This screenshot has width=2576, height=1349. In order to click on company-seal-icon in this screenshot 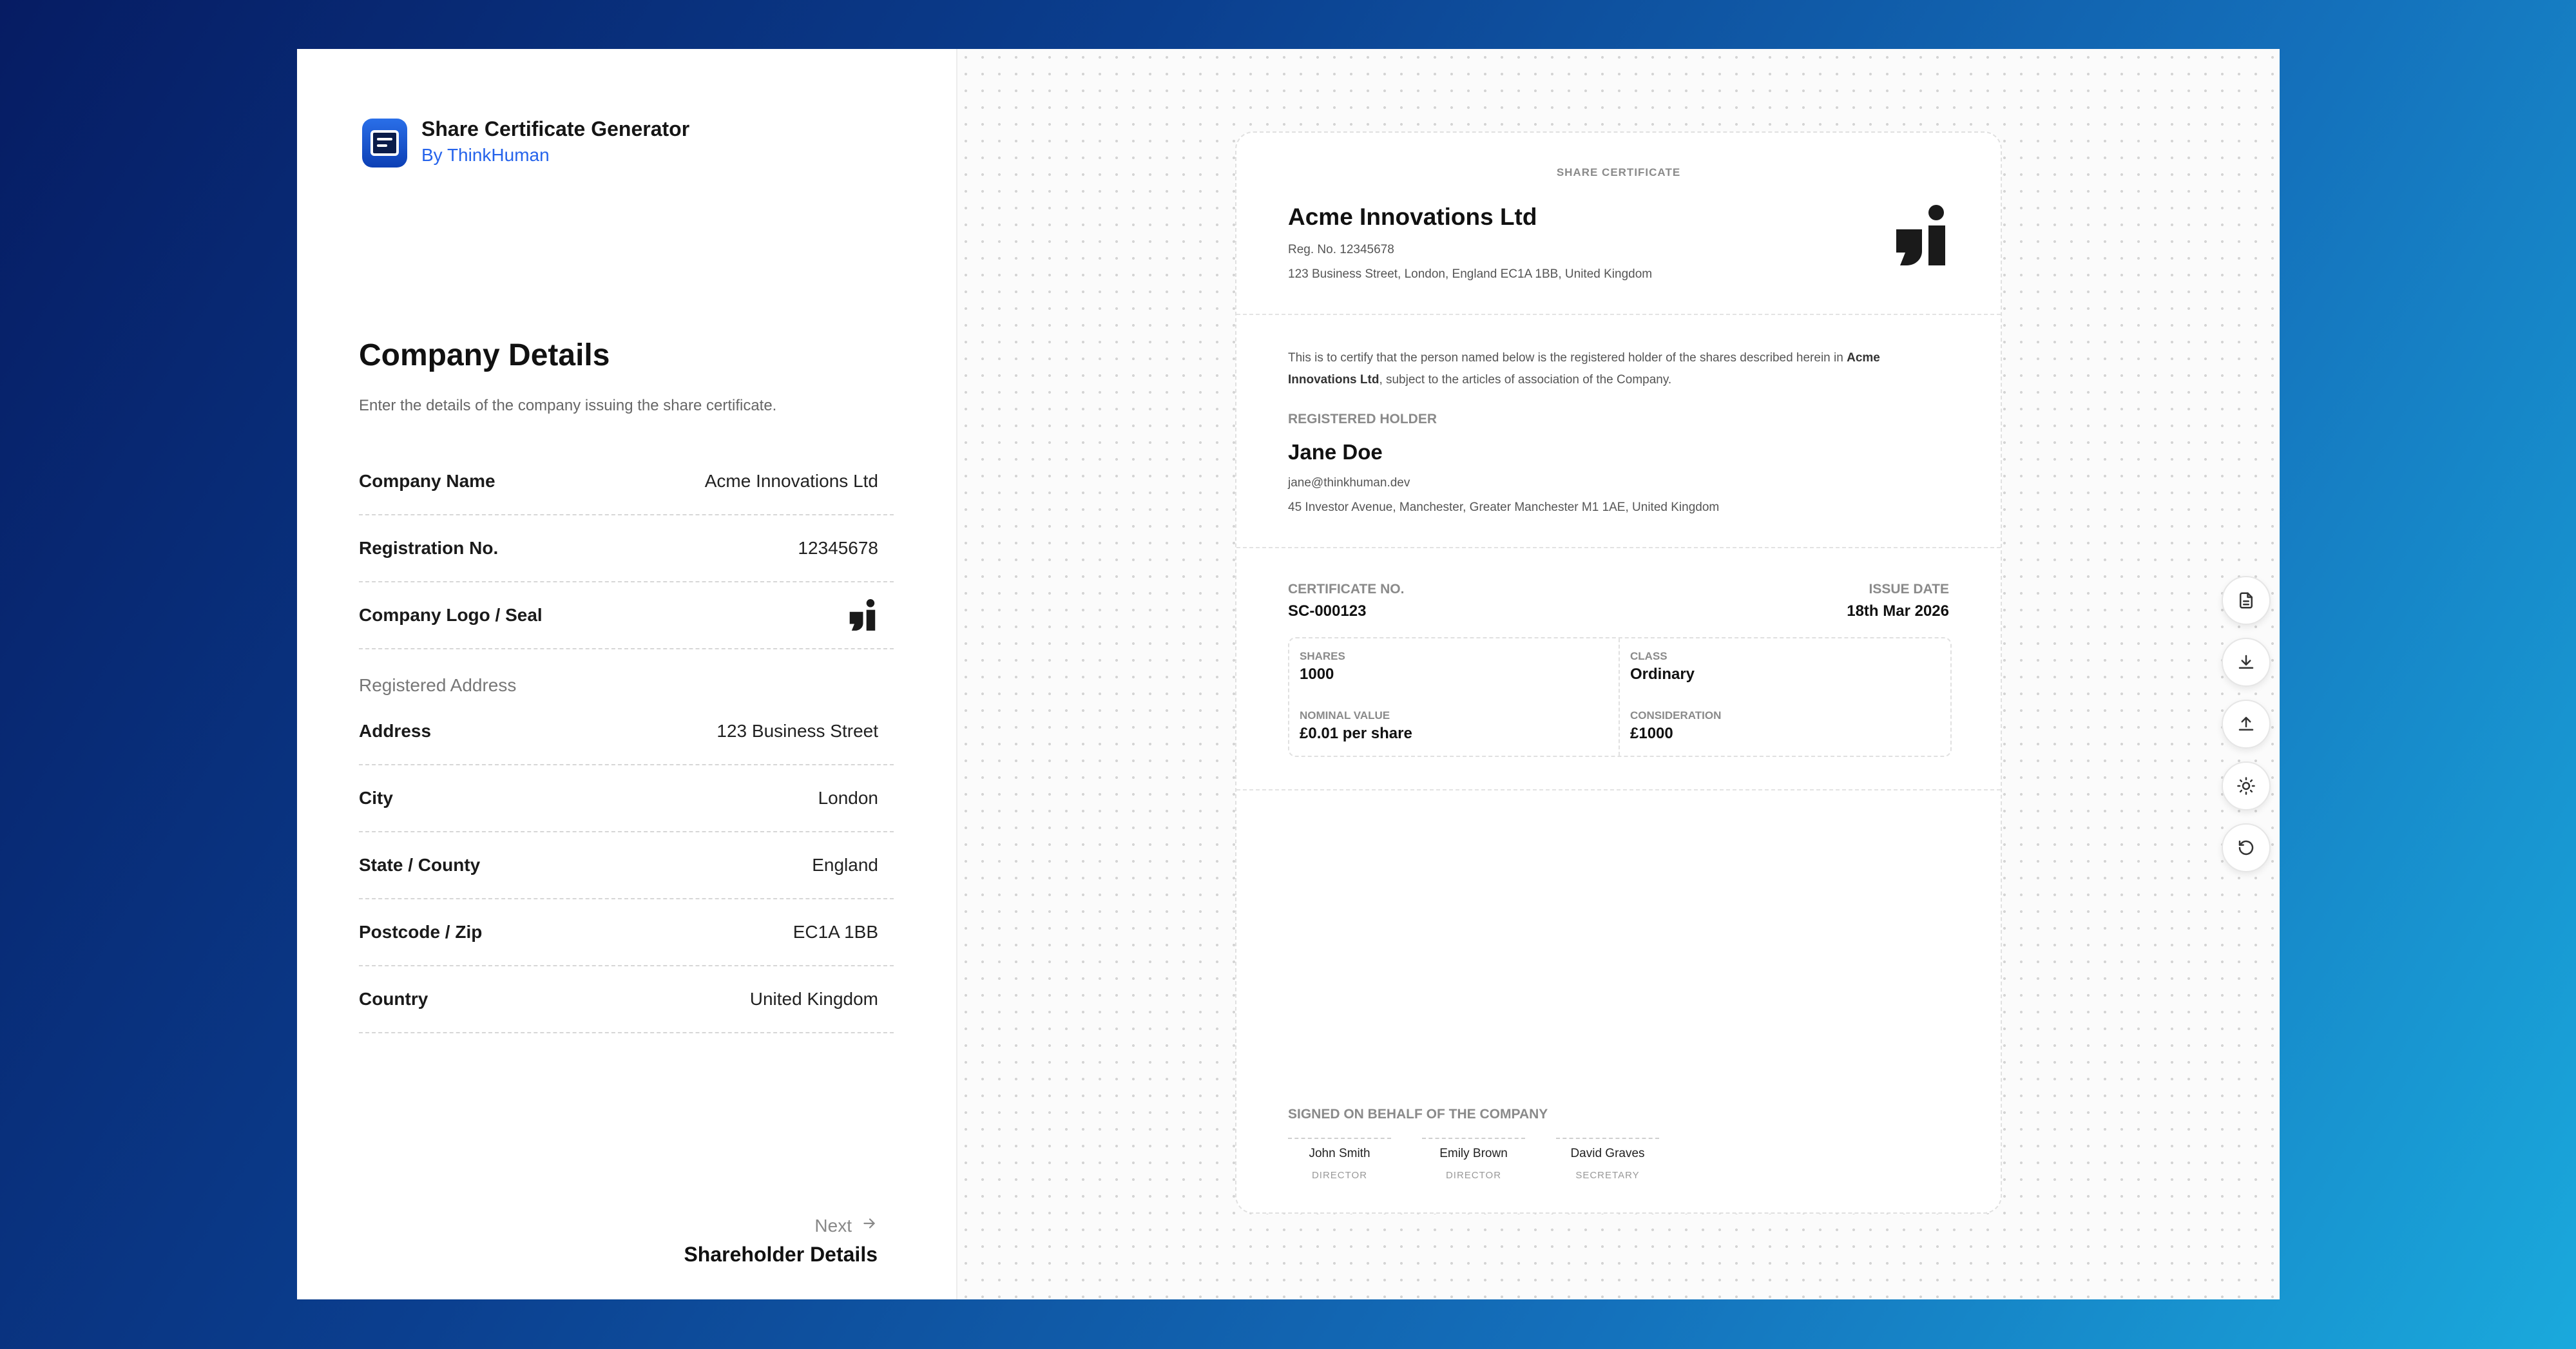, I will do `click(1921, 235)`.